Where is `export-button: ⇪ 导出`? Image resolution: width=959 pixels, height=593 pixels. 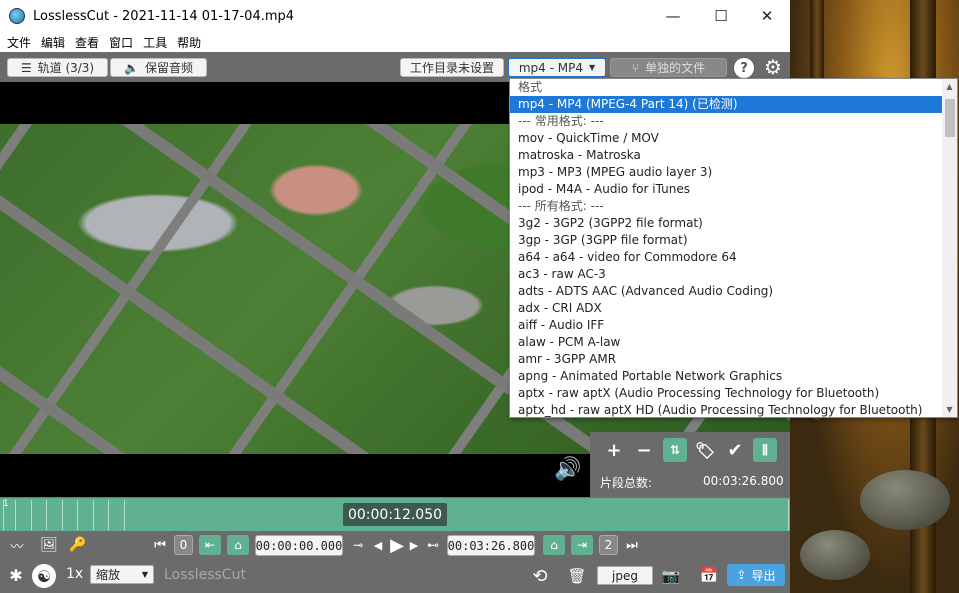
export-button: ⇪ 导出 is located at coordinates (756, 575).